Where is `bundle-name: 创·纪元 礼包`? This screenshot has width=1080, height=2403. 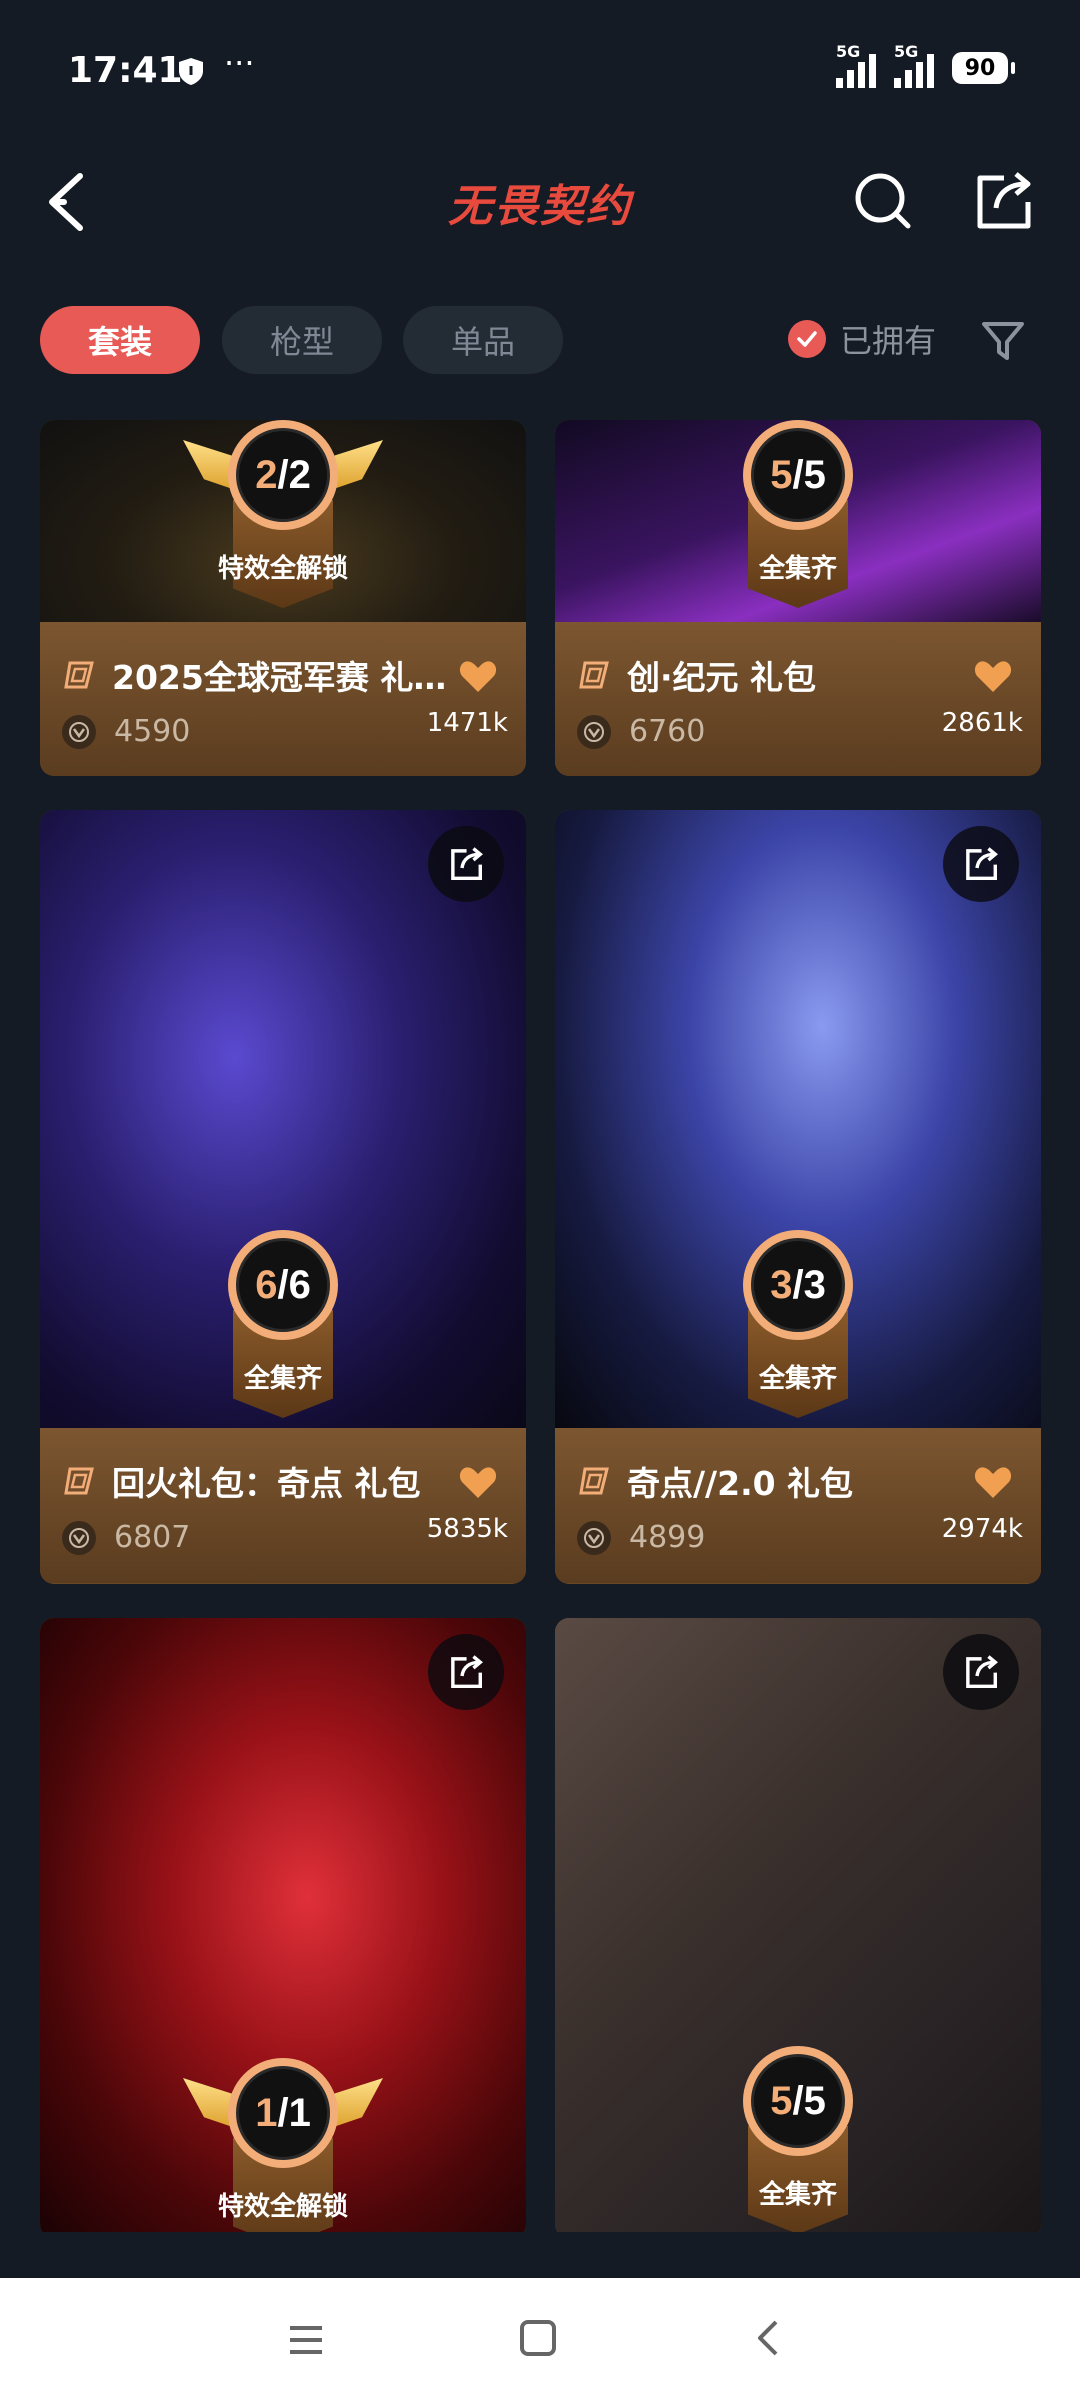
bundle-name: 创·纪元 礼包 is located at coordinates (722, 677).